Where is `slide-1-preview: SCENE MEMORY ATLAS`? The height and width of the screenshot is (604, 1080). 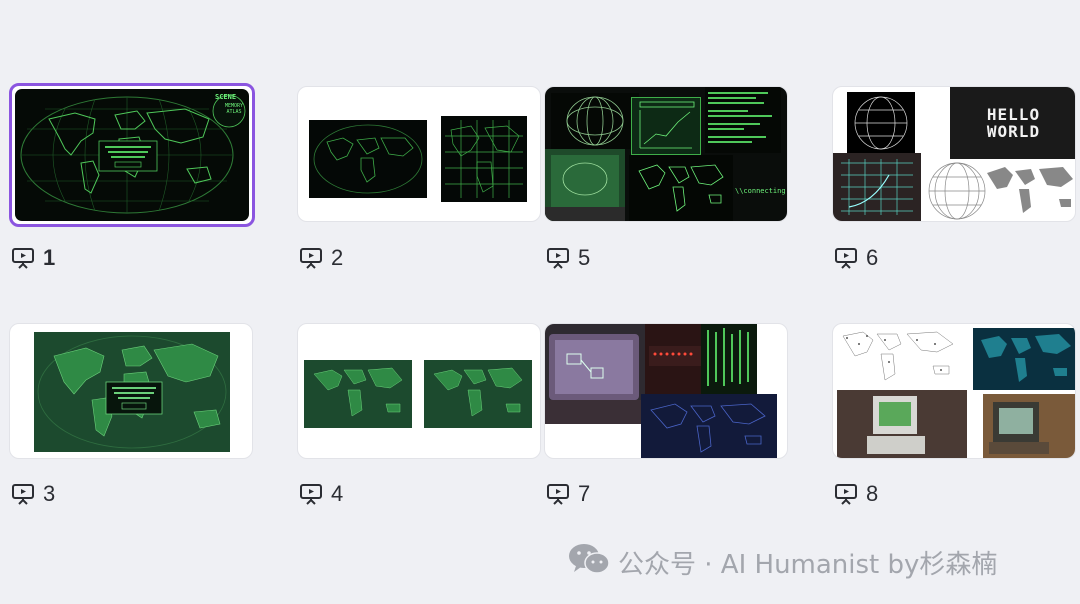 slide-1-preview: SCENE MEMORY ATLAS is located at coordinates (132, 155).